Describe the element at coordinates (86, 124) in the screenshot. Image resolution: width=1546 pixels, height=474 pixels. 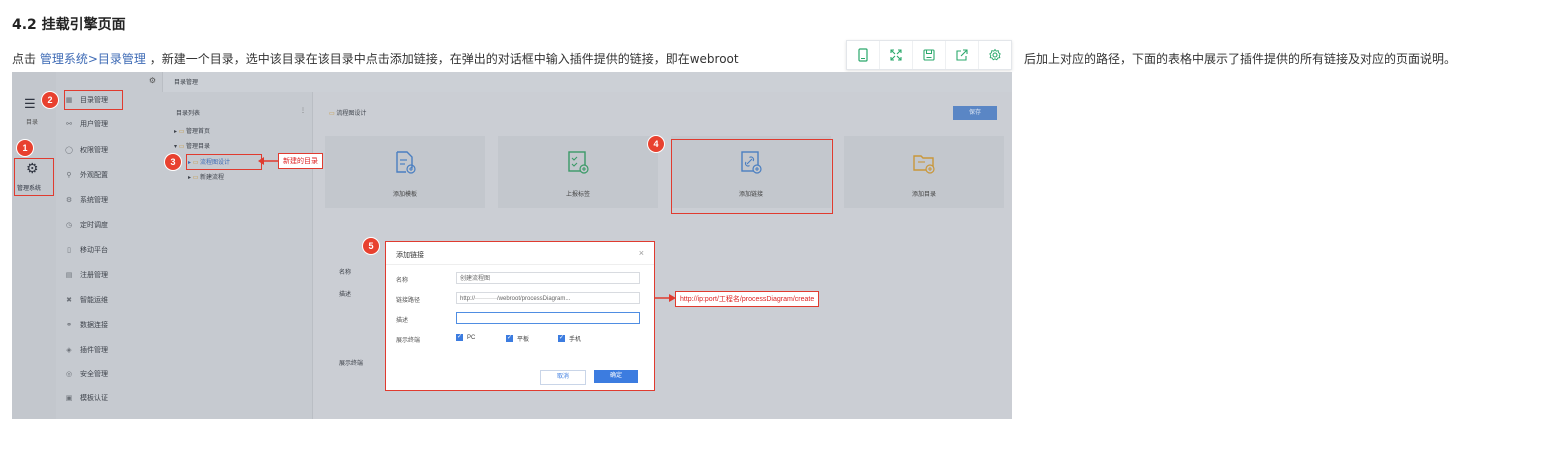
I see `menu-item-users: ⚯ 用户管理` at that location.